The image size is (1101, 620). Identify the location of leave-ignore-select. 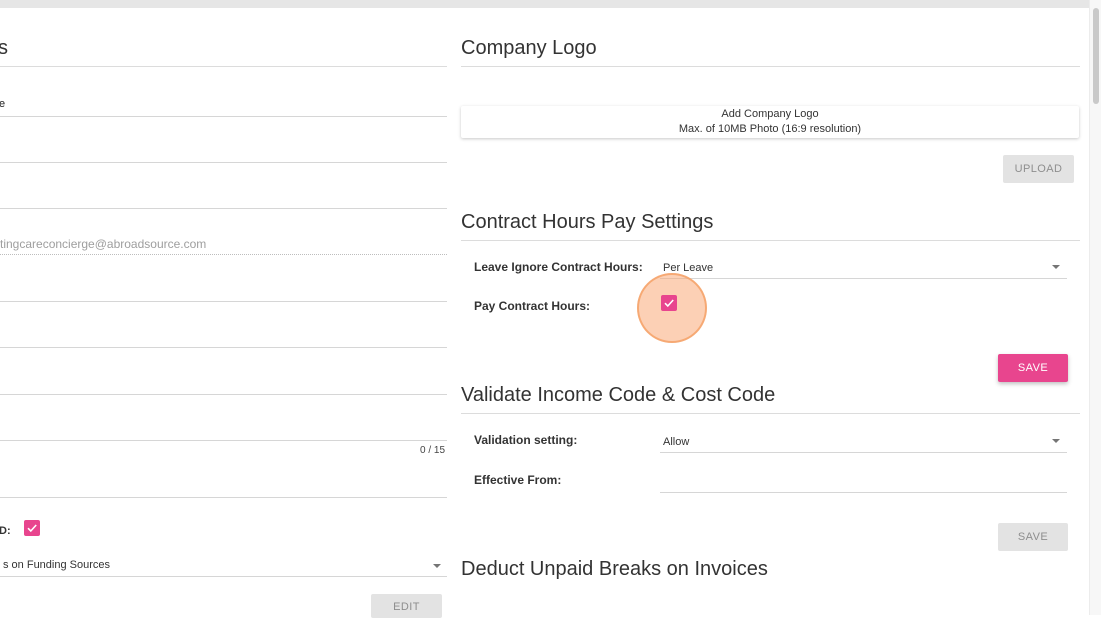
(863, 278).